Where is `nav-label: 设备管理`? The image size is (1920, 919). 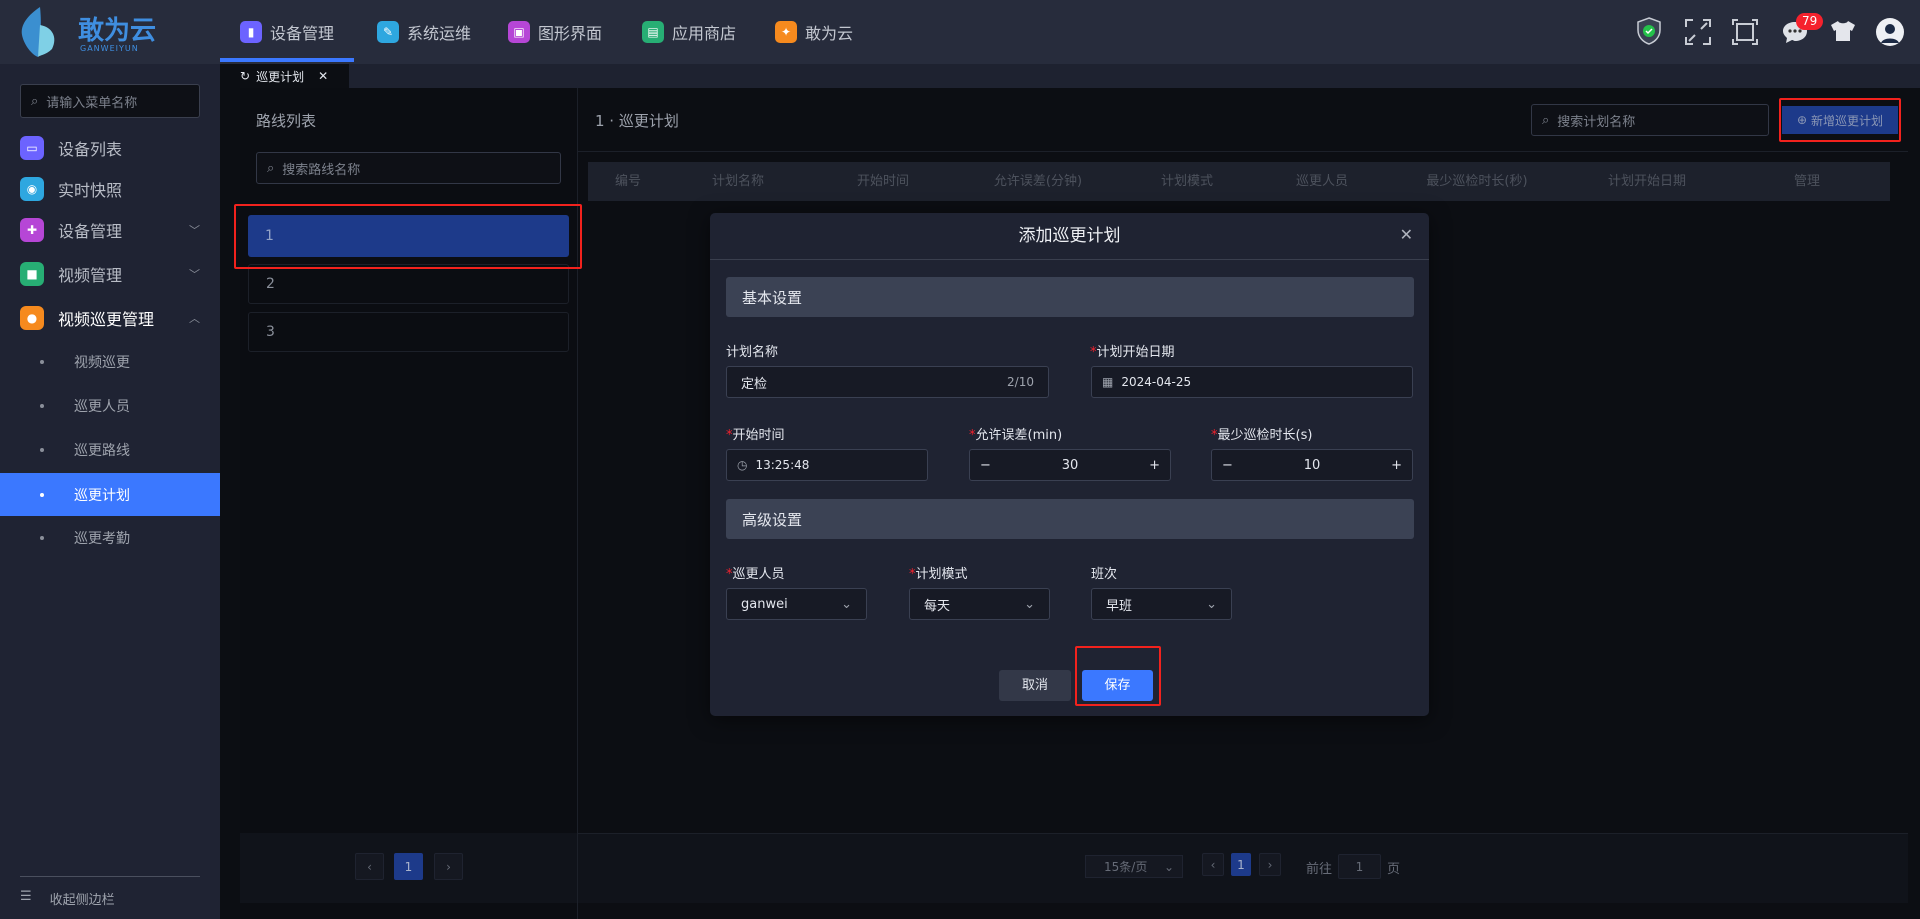 nav-label: 设备管理 is located at coordinates (302, 33).